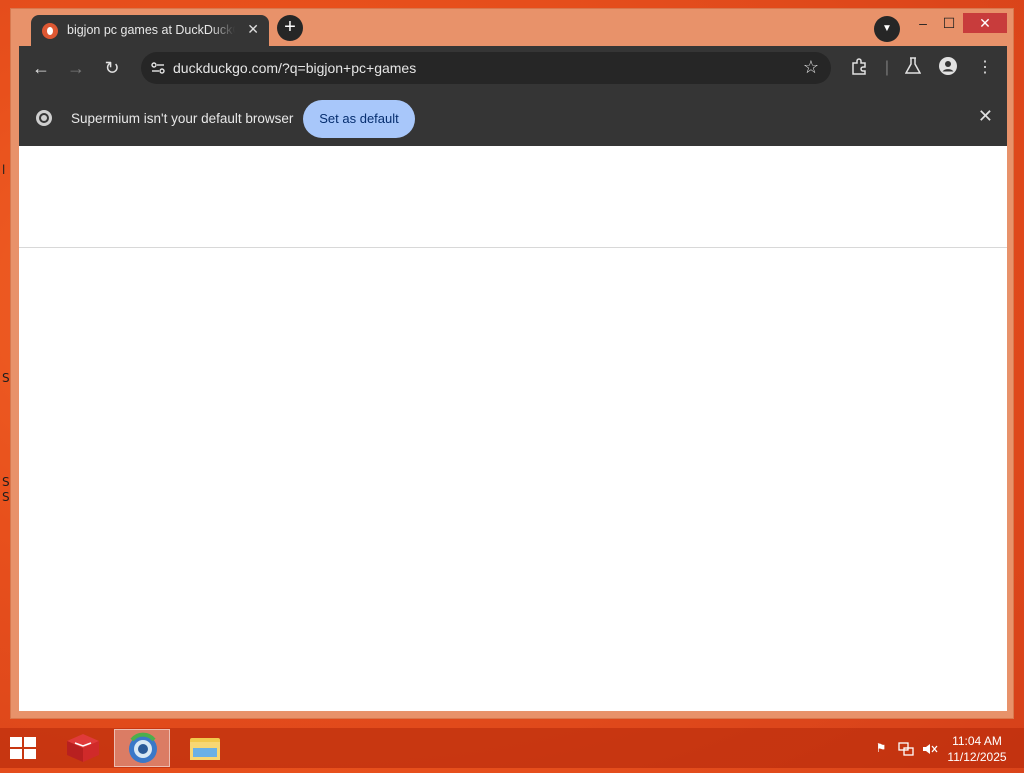 The image size is (1024, 773). What do you see at coordinates (887, 29) in the screenshot?
I see `chevron-down-icon: ▼` at bounding box center [887, 29].